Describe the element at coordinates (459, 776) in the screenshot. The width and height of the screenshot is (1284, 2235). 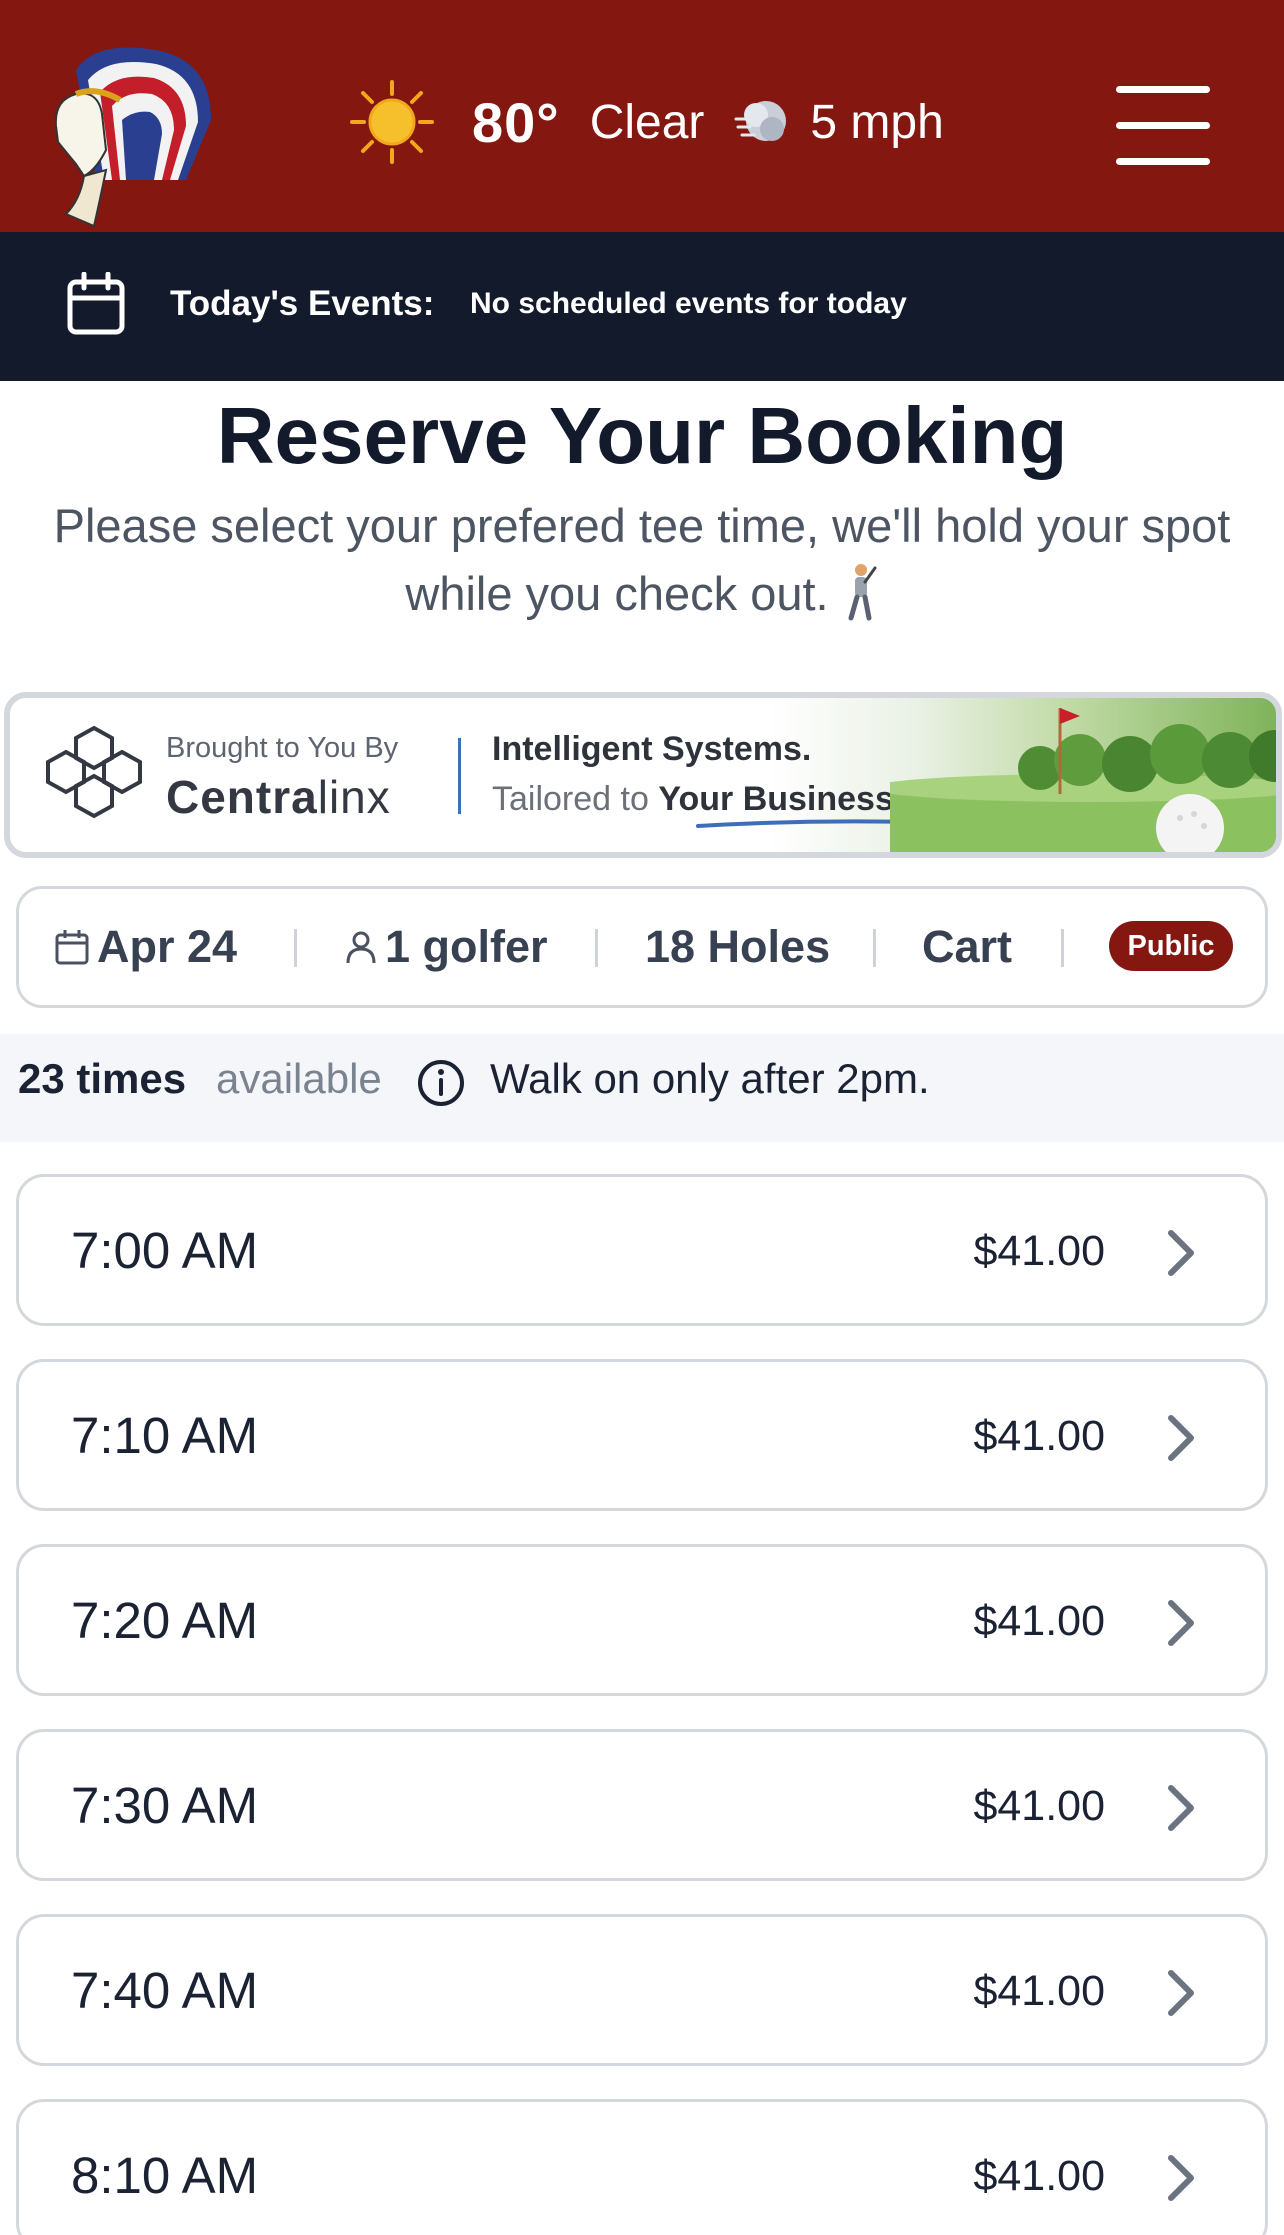
I see `banner-divider` at that location.